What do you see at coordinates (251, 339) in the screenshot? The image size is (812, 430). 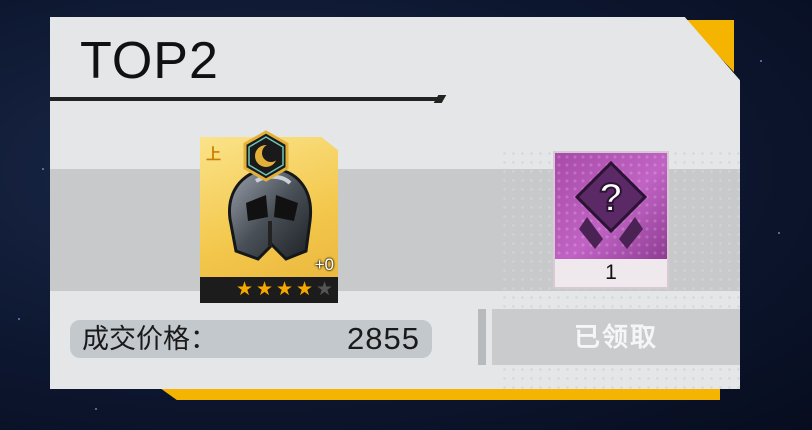 I see `price-box: 成交价格： 2855` at bounding box center [251, 339].